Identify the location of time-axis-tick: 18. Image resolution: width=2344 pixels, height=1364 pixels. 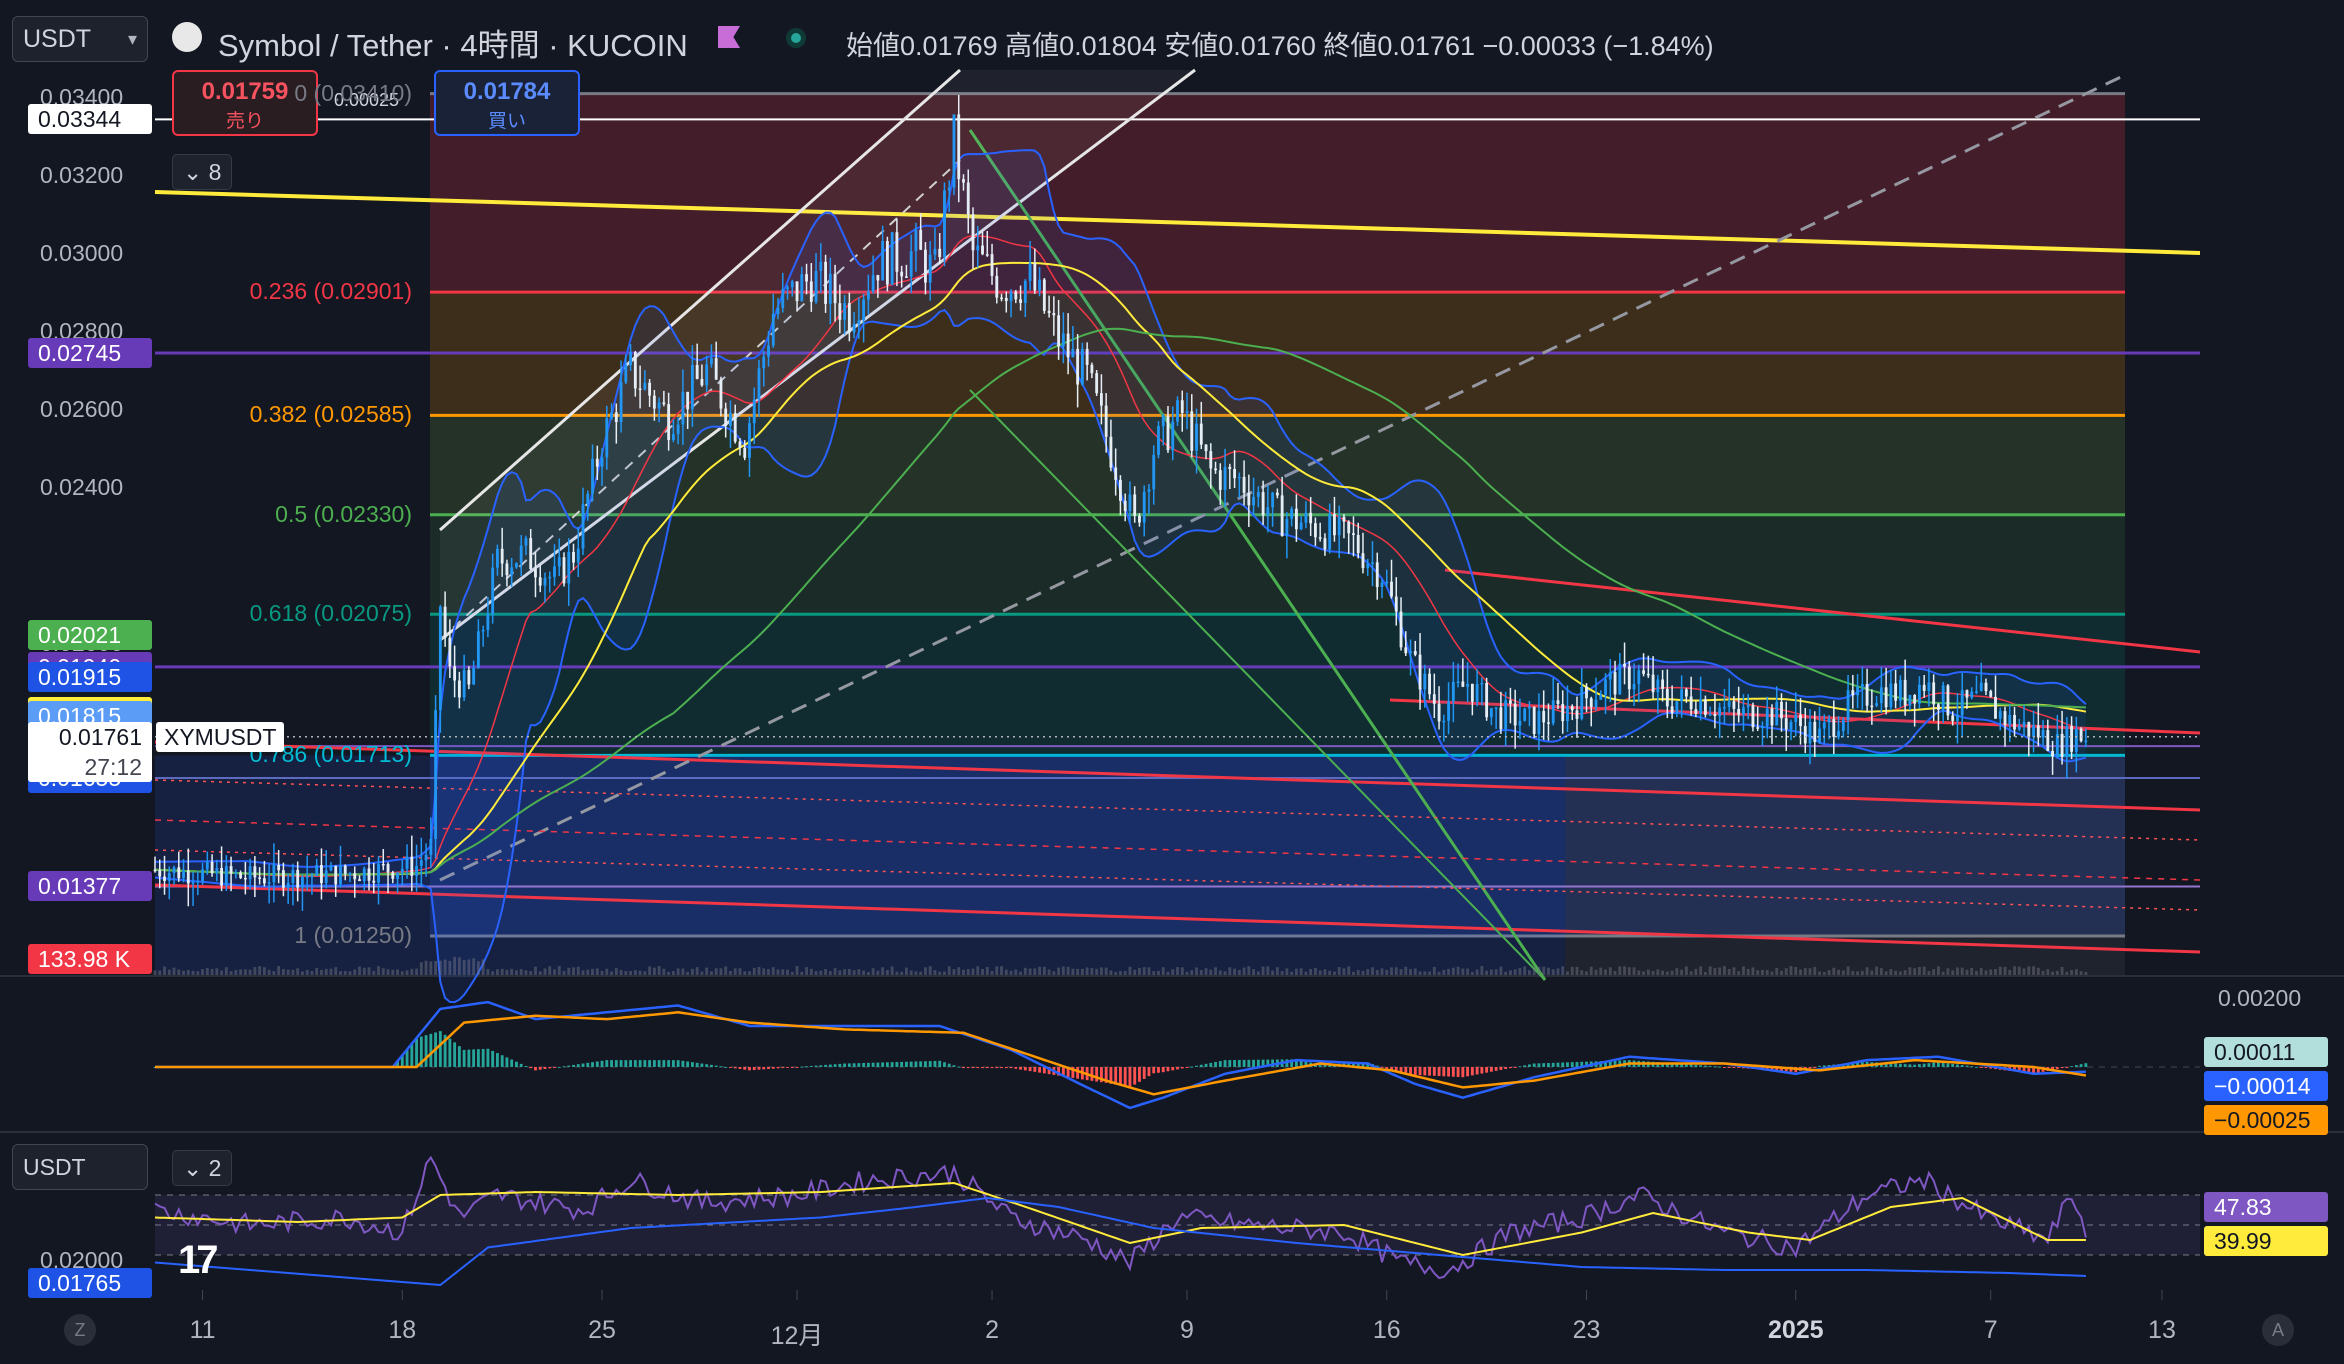
(402, 1330).